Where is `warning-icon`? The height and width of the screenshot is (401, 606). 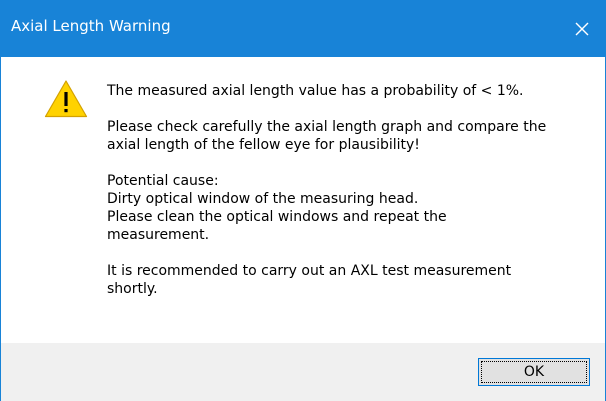
warning-icon is located at coordinates (66, 99).